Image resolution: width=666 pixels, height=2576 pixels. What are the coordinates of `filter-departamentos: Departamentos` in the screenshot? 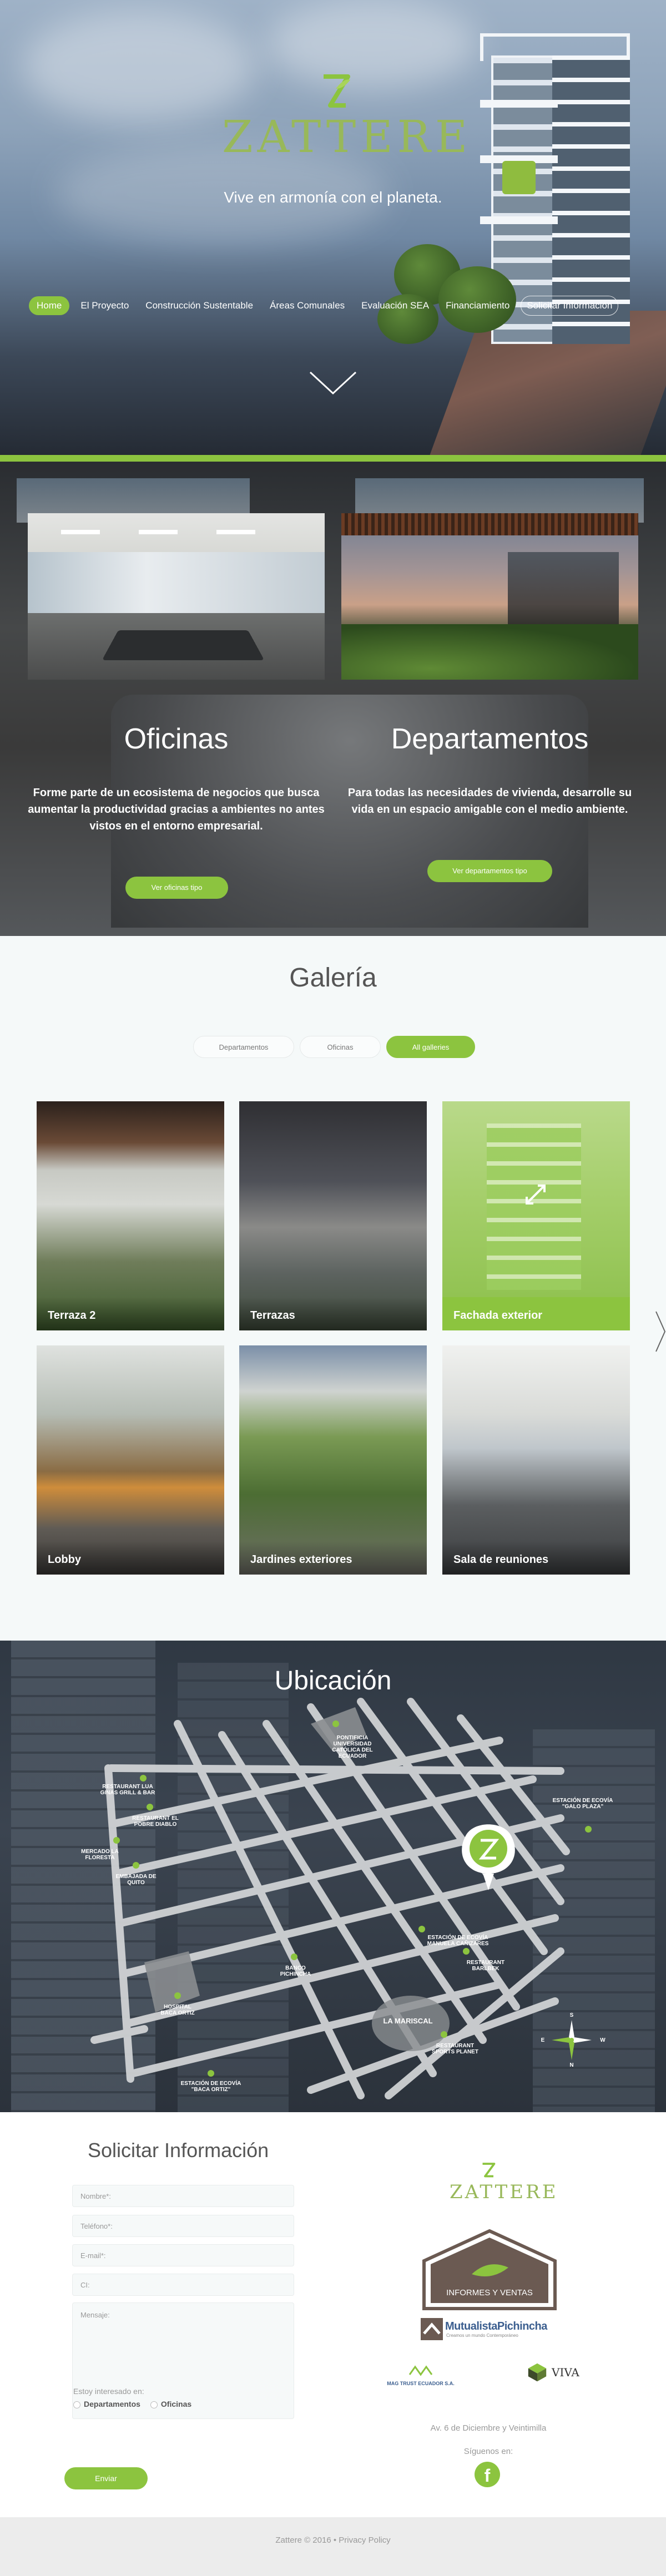 It's located at (244, 1047).